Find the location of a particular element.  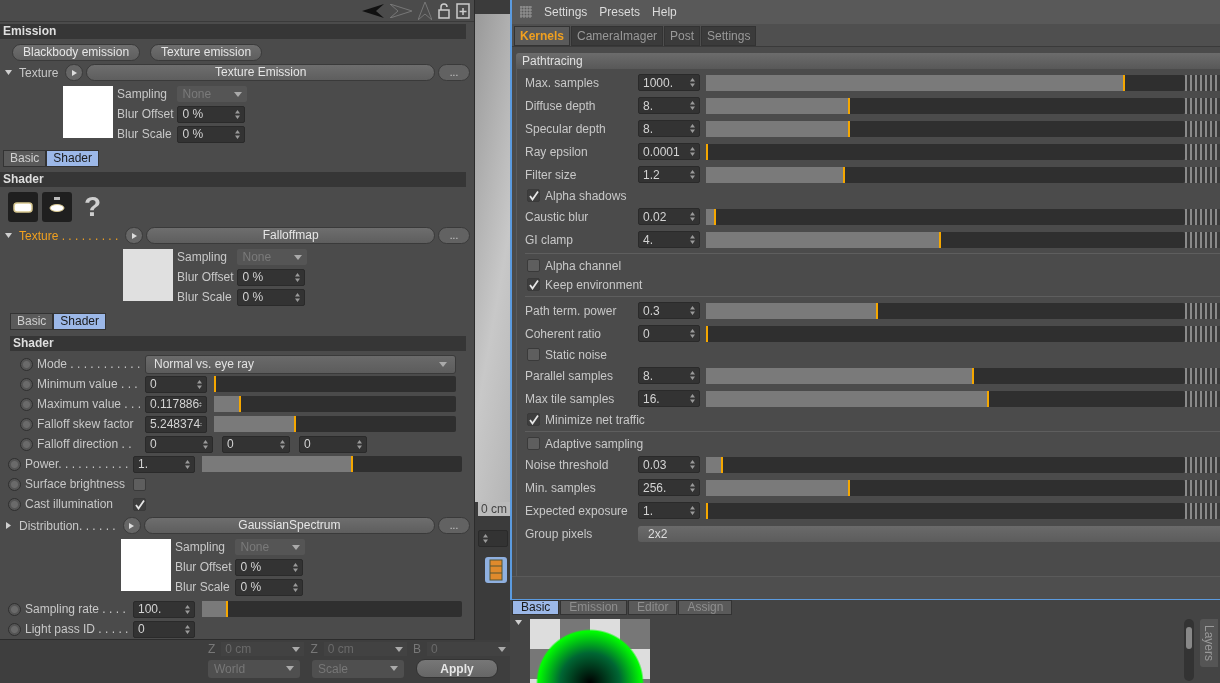

number-field: 0.0001 is located at coordinates (669, 151).